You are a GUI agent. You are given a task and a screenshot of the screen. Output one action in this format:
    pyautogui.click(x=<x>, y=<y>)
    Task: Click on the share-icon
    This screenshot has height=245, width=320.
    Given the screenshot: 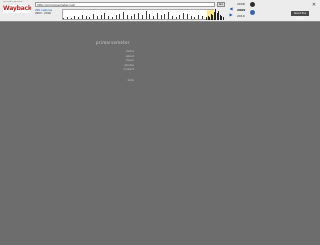 What is the action you would take?
    pyautogui.click(x=252, y=4)
    